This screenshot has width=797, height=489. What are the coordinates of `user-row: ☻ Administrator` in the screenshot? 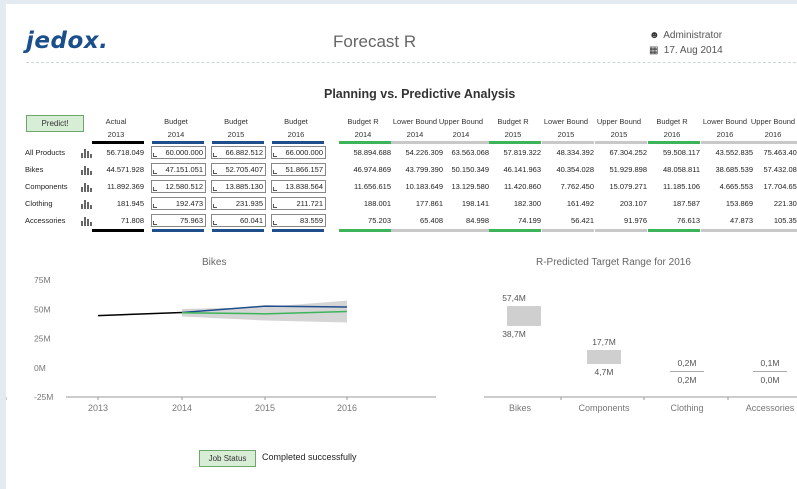 It's located at (686, 35).